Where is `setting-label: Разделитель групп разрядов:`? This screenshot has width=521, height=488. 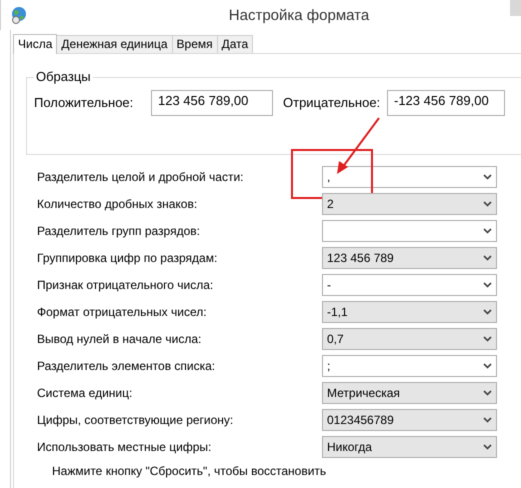
setting-label: Разделитель групп разрядов: is located at coordinates (119, 231).